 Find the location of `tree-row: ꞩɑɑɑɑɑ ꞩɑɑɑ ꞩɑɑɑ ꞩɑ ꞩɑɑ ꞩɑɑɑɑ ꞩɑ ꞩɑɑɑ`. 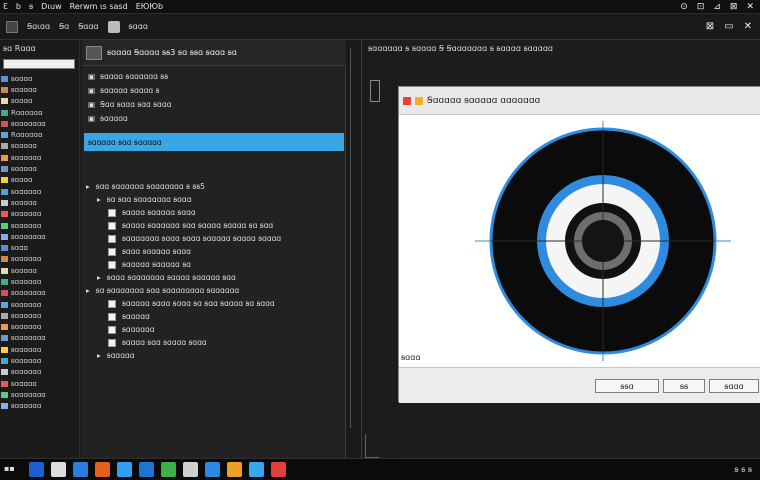

tree-row: ꞩɑɑɑɑɑ ꞩɑɑɑ ꞩɑɑɑ ꞩɑ ꞩɑɑ ꞩɑɑɑɑ ꞩɑ ꞩɑɑɑ is located at coordinates (214, 303).